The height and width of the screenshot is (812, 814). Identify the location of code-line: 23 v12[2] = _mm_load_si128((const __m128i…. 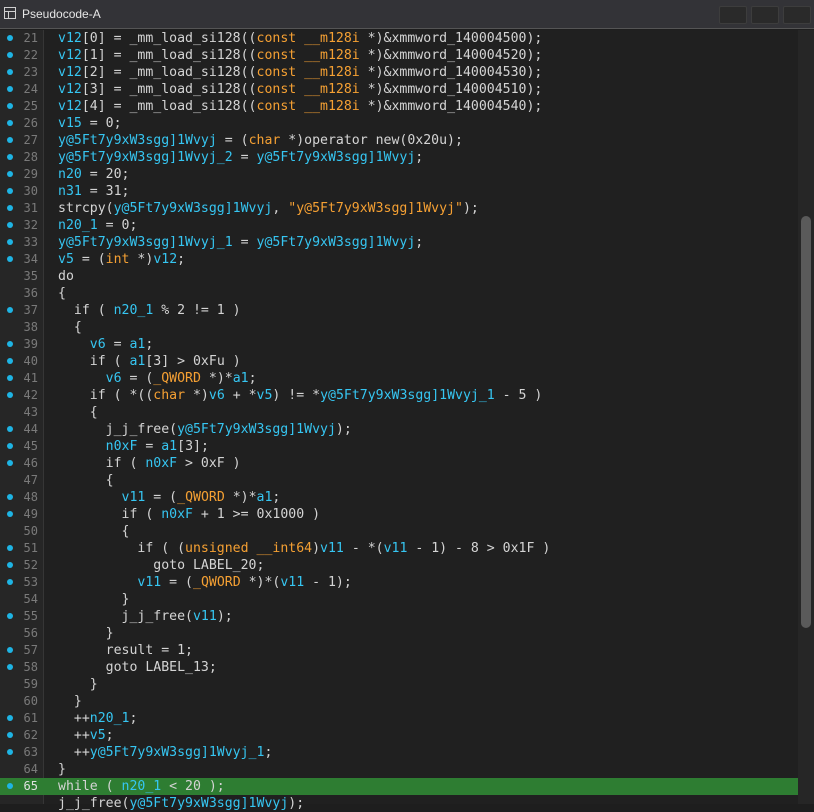
(399, 72).